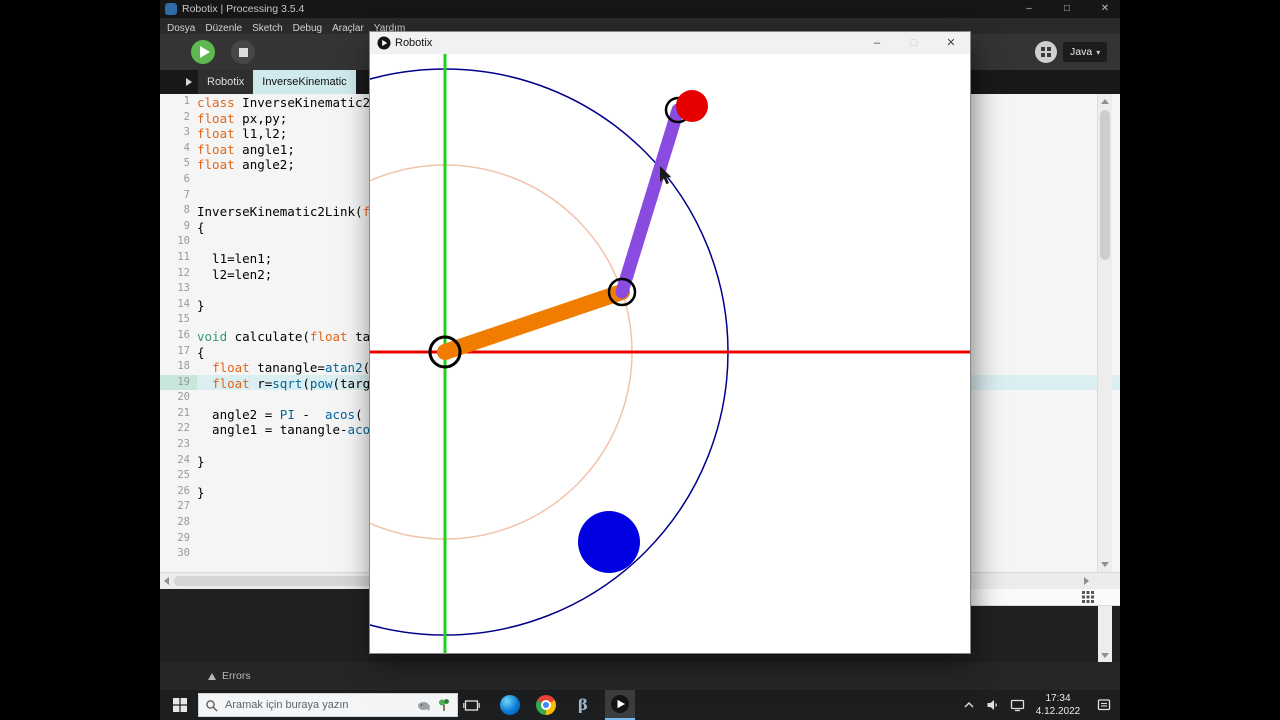 Image resolution: width=1280 pixels, height=720 pixels. What do you see at coordinates (384, 43) in the screenshot?
I see `sketch-app-icon` at bounding box center [384, 43].